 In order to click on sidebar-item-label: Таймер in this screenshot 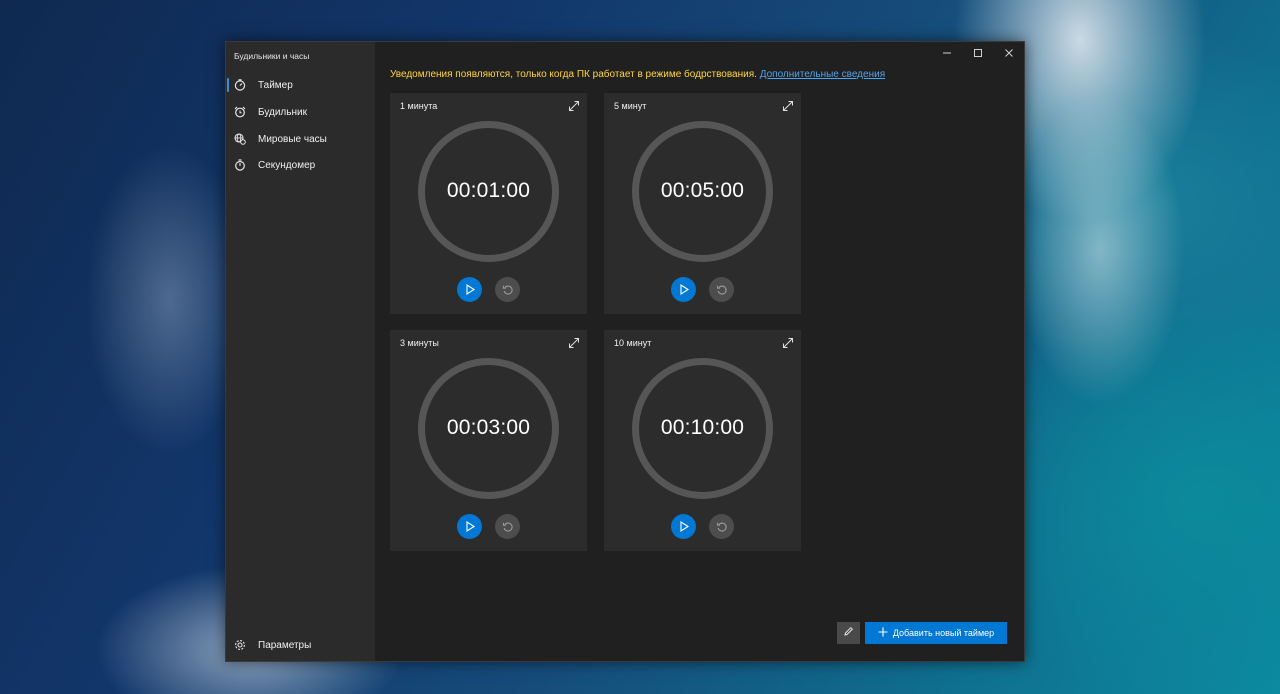, I will do `click(275, 85)`.